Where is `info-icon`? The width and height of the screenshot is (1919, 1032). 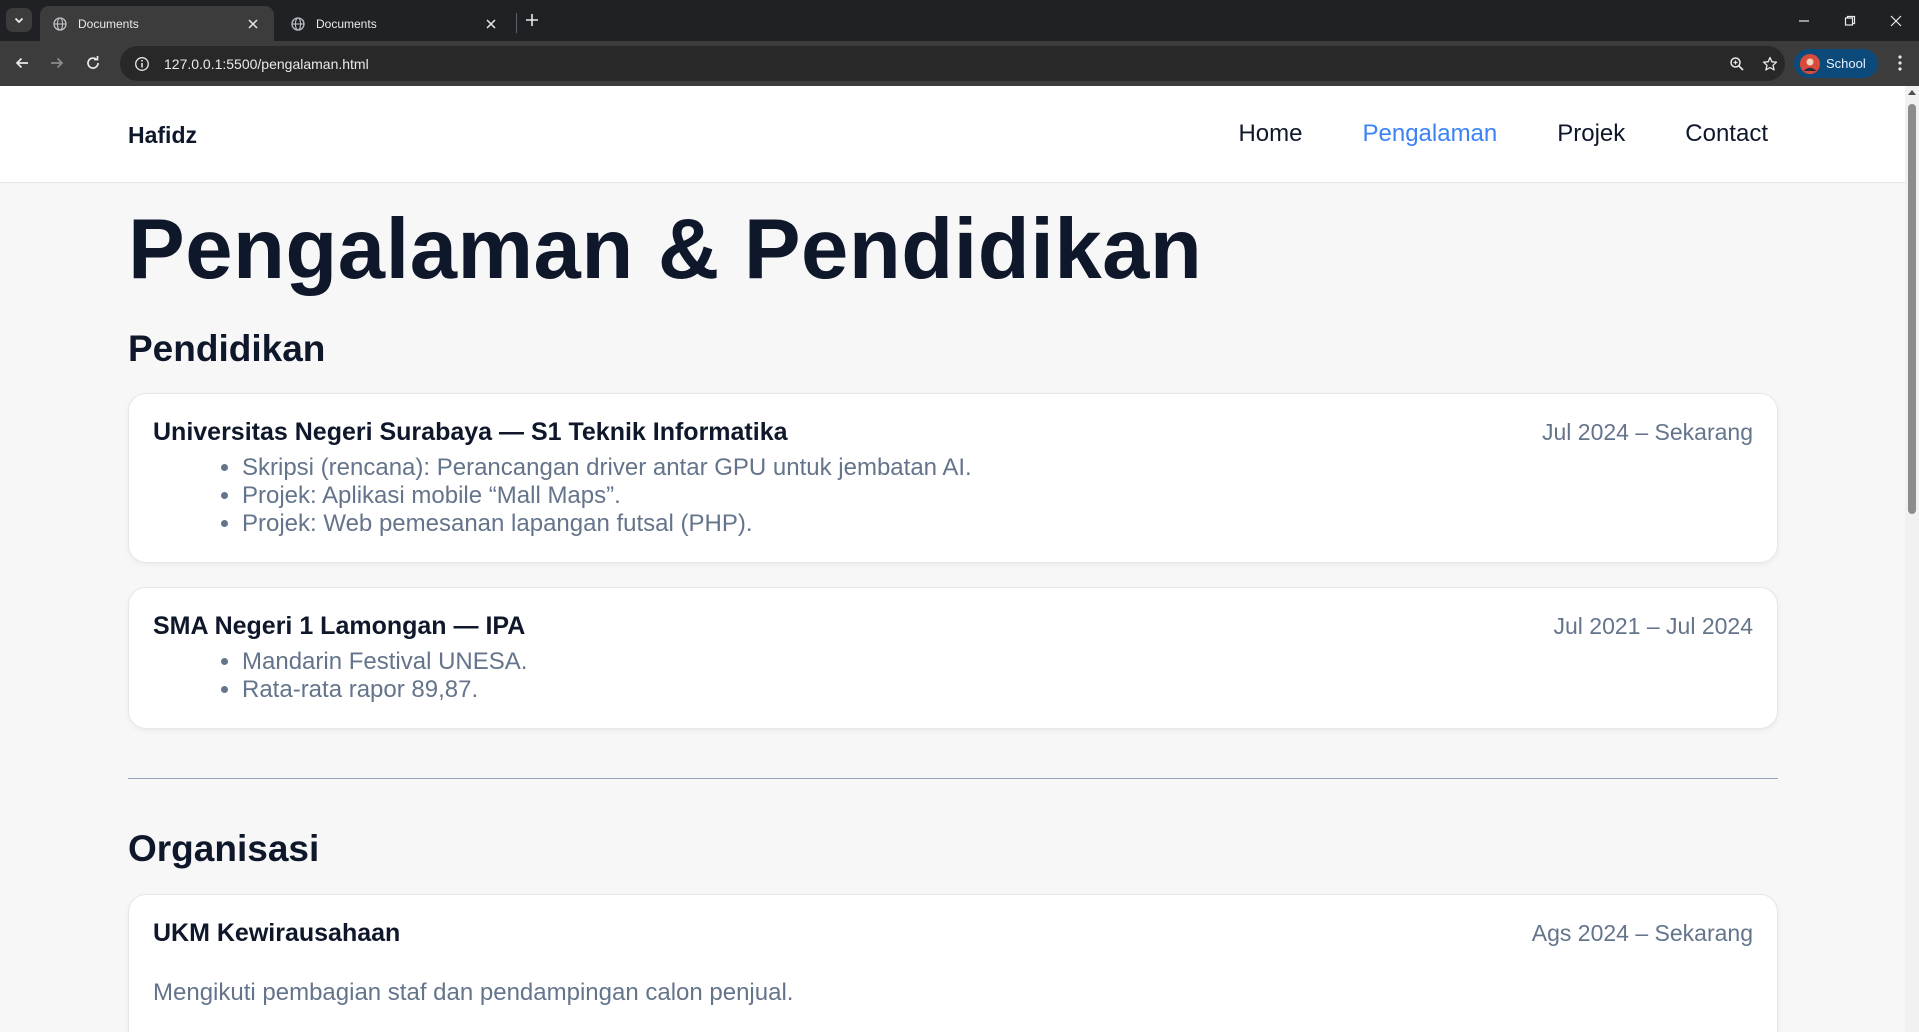 info-icon is located at coordinates (142, 64).